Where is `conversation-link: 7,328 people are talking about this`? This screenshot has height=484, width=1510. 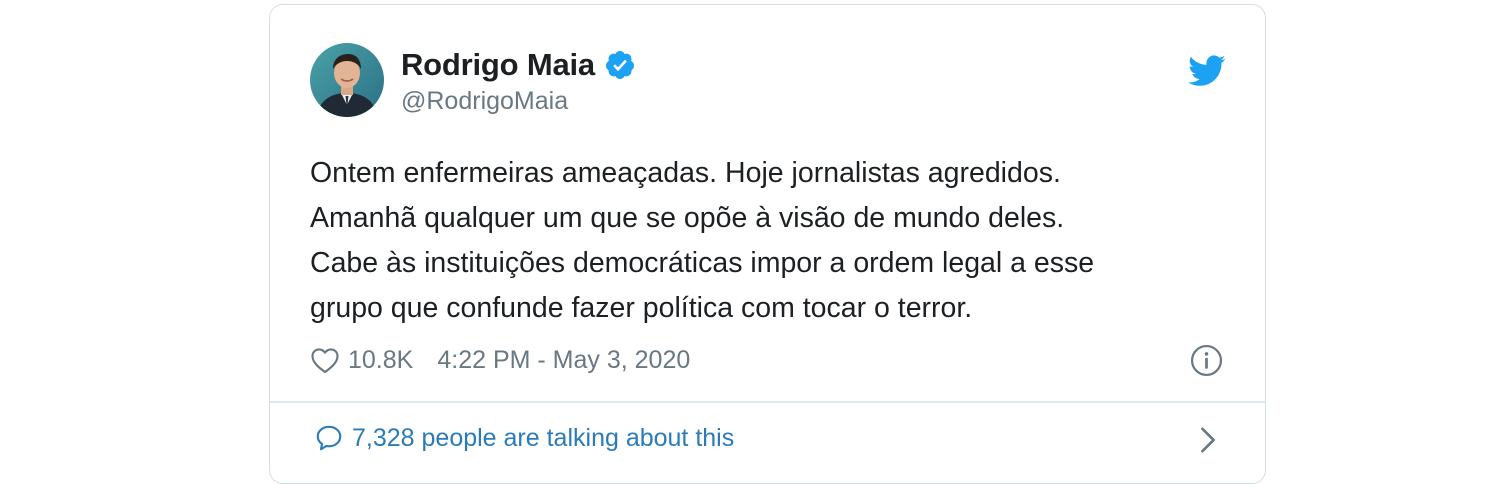 conversation-link: 7,328 people are talking about this is located at coordinates (524, 438).